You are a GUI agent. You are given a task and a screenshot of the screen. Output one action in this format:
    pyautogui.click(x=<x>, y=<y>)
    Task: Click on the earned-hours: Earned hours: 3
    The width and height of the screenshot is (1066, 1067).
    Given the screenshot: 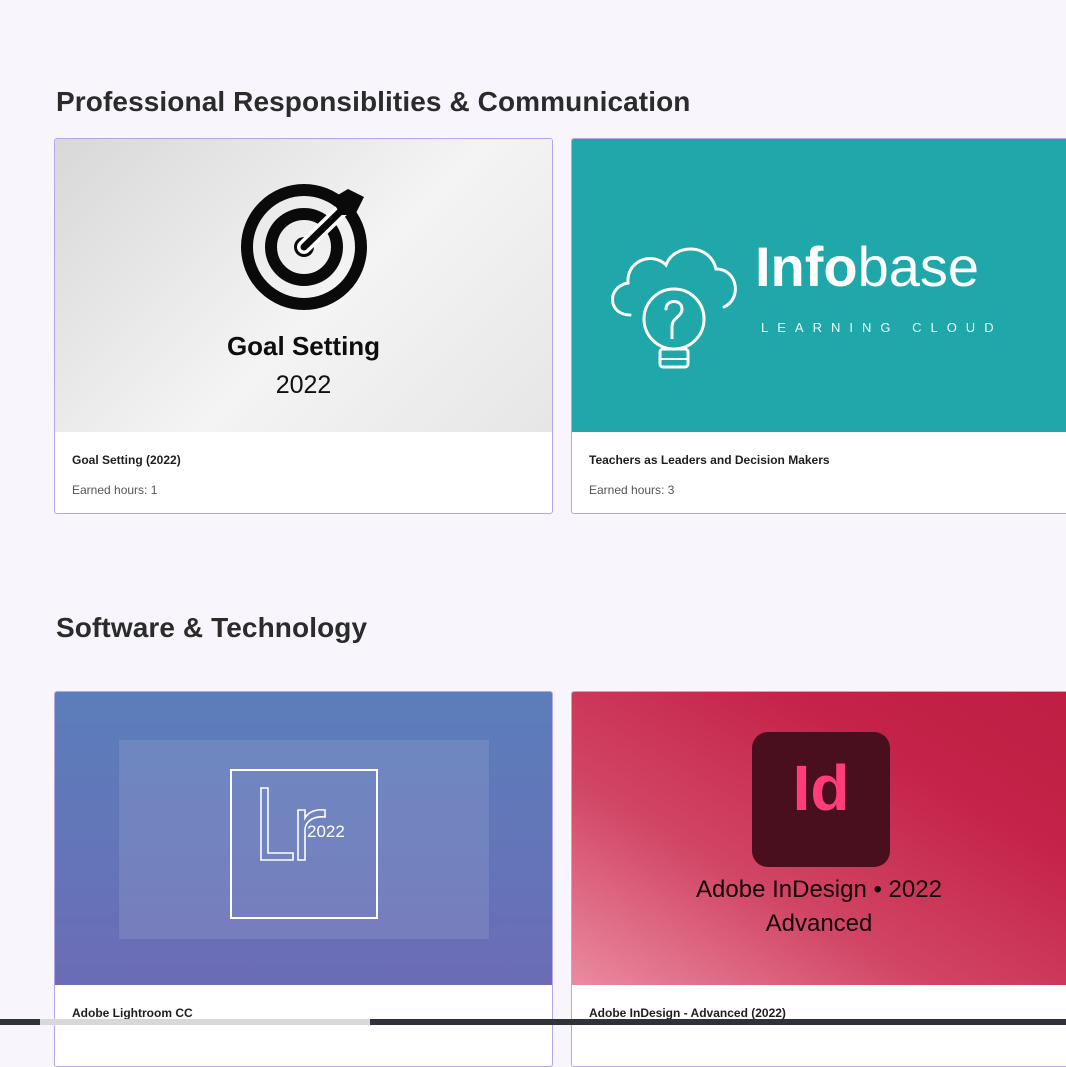 What is the action you would take?
    pyautogui.click(x=632, y=490)
    